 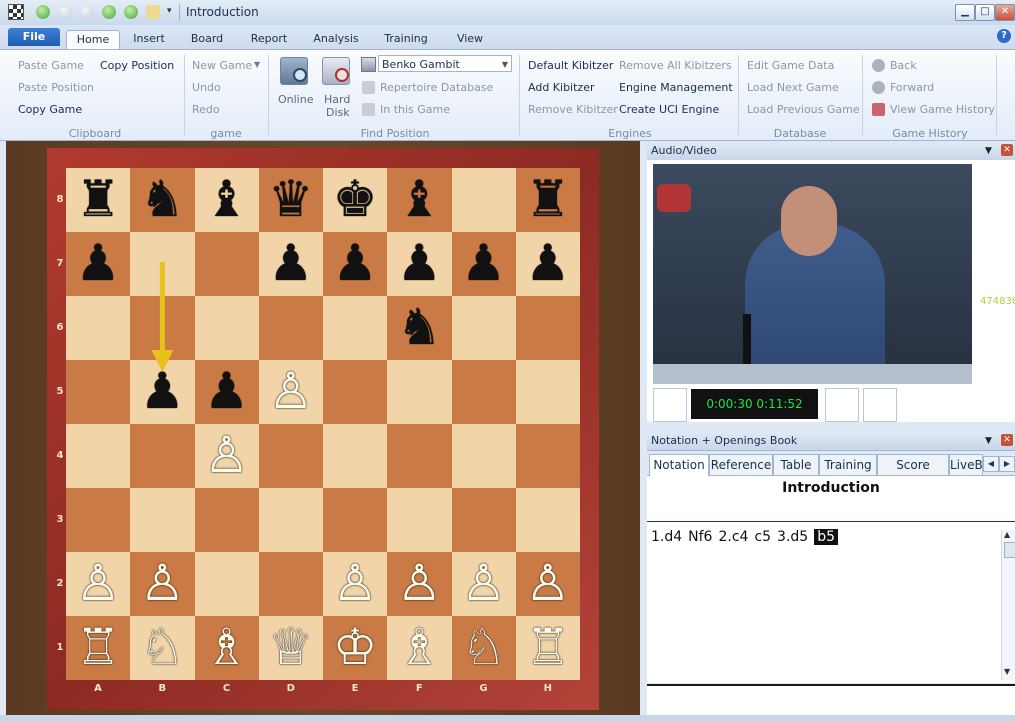 I want to click on white-queen-icon: ♕, so click(x=291, y=648).